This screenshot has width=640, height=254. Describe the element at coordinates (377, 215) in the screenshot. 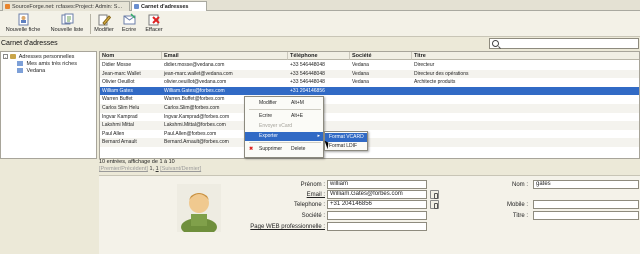

I see `societe-field` at that location.